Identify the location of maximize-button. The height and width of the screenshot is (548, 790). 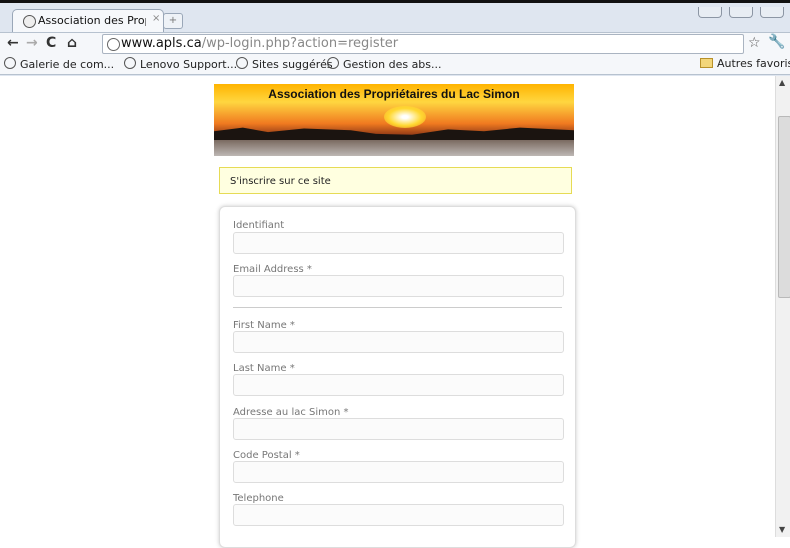
(740, 12).